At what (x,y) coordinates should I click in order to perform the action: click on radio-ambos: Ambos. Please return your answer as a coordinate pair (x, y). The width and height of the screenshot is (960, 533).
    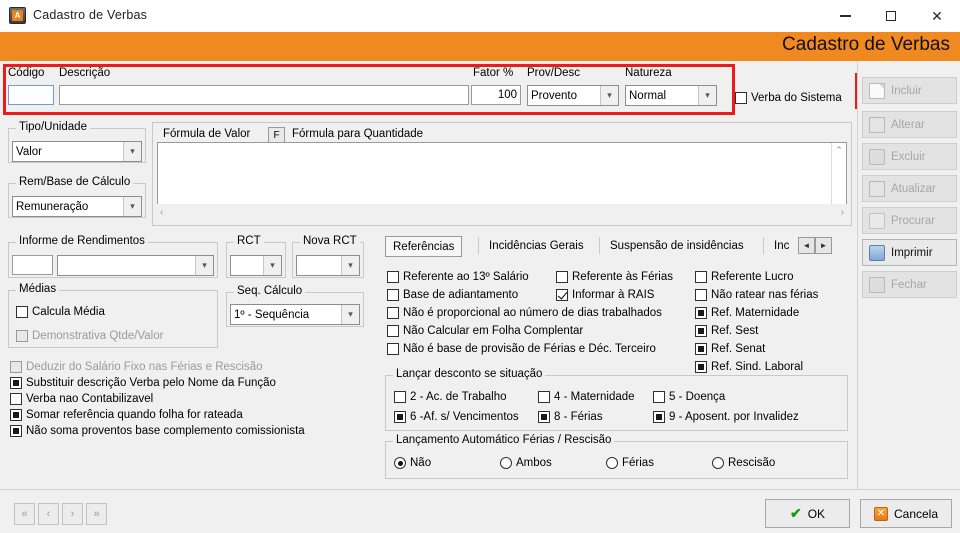
    Looking at the image, I should click on (526, 463).